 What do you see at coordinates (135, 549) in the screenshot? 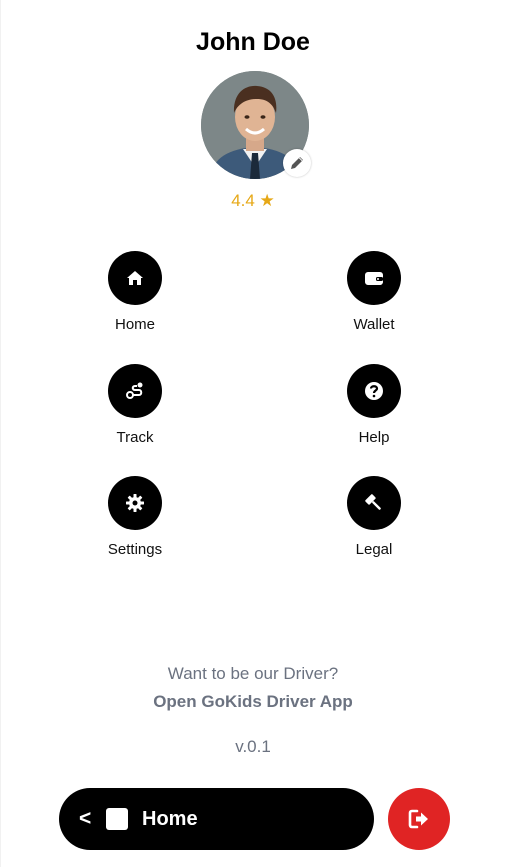
I see `menu-label-settings: Settings` at bounding box center [135, 549].